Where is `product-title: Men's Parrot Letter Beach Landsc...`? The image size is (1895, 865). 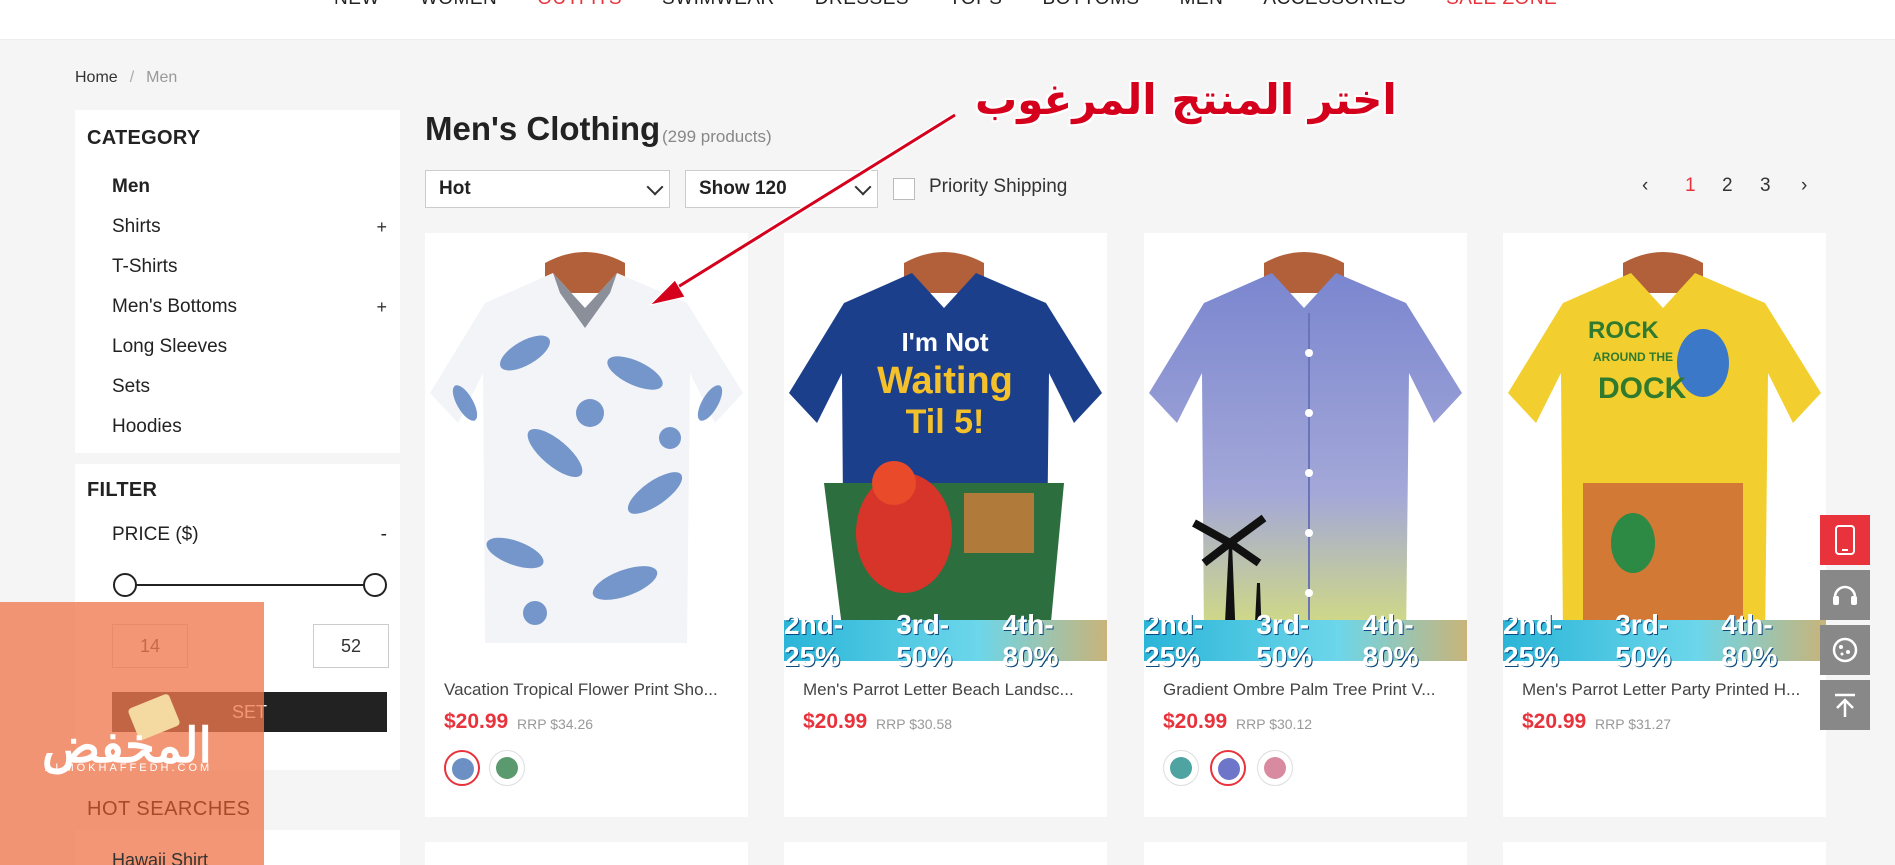
product-title: Men's Parrot Letter Beach Landsc... is located at coordinates (948, 690).